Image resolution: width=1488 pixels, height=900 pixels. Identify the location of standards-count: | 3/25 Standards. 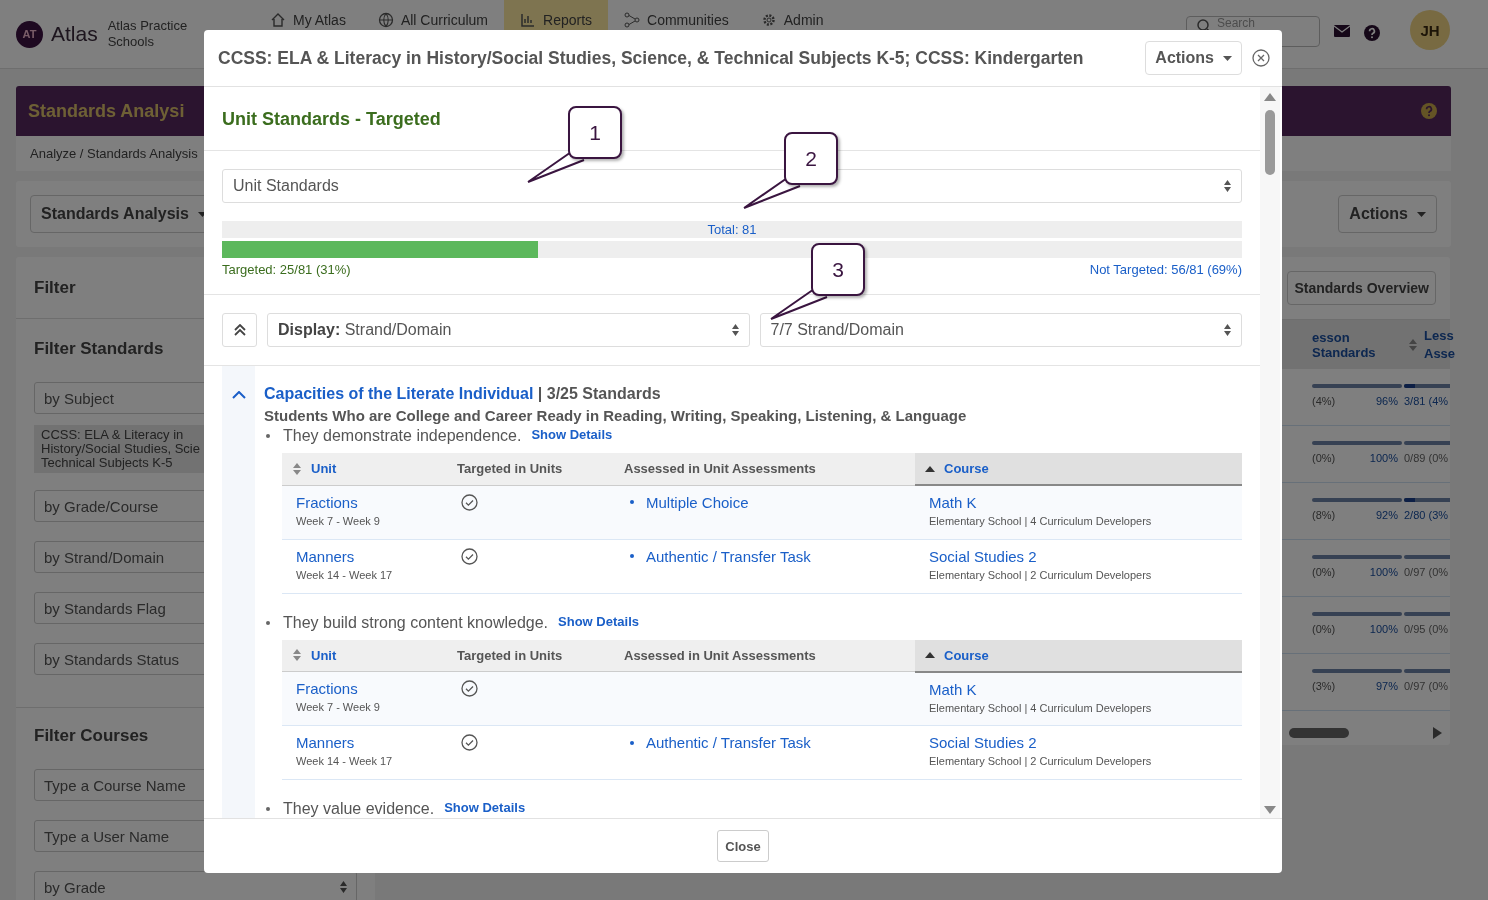
(598, 393).